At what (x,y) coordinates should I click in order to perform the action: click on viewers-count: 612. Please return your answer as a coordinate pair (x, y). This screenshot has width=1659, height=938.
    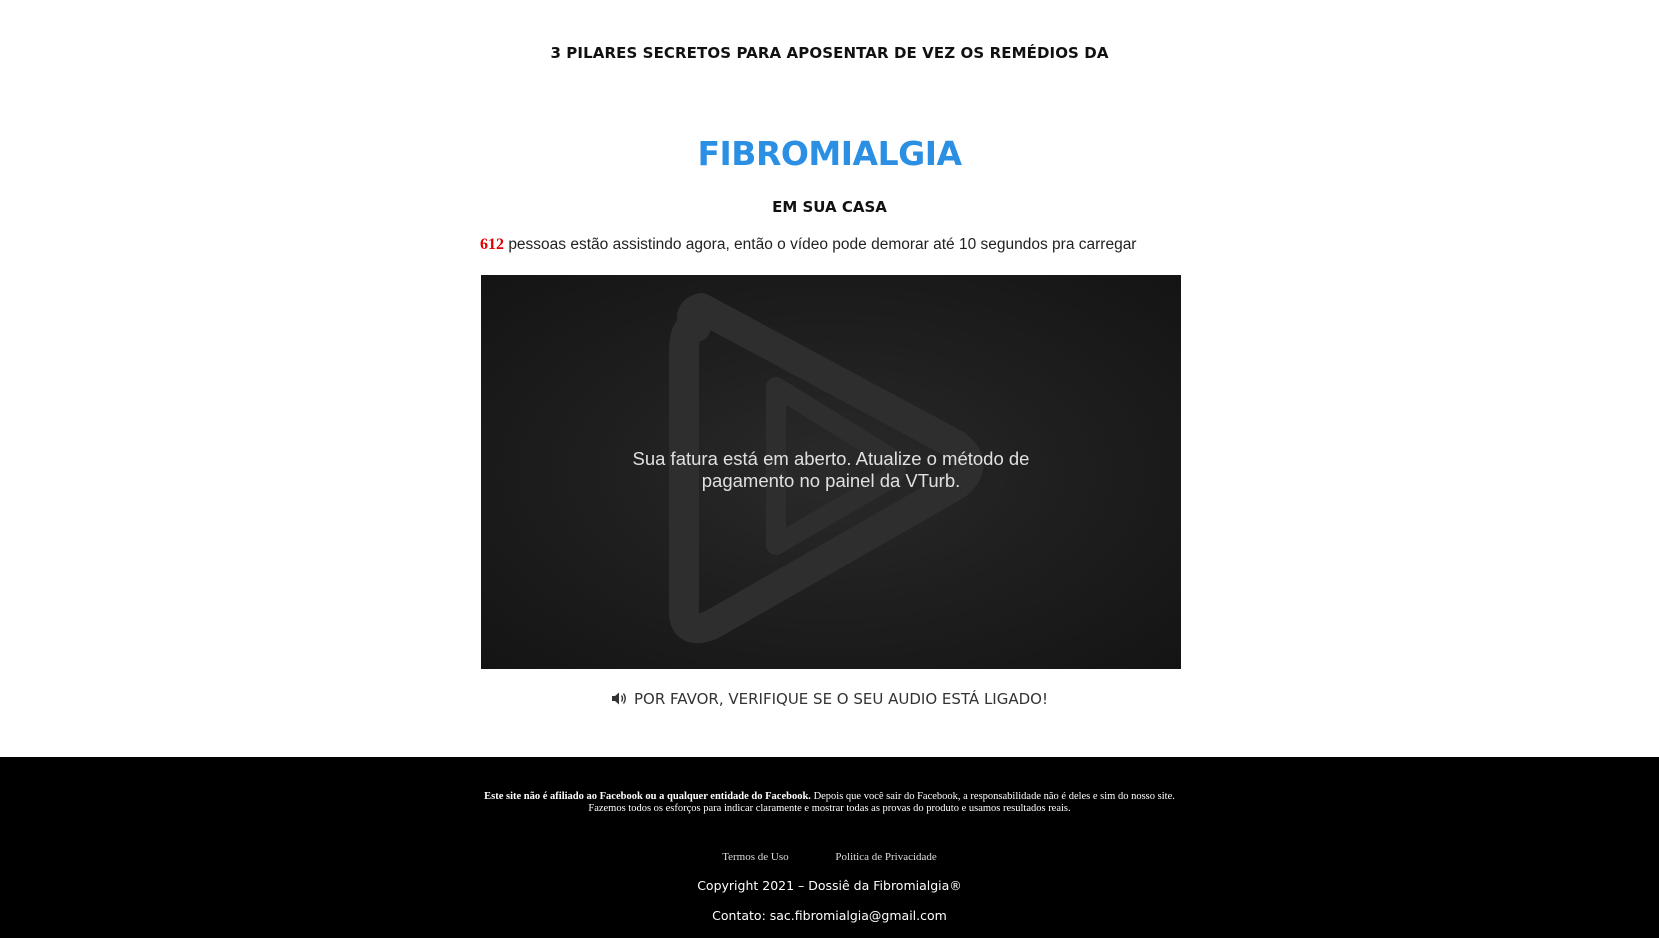
    Looking at the image, I should click on (492, 244).